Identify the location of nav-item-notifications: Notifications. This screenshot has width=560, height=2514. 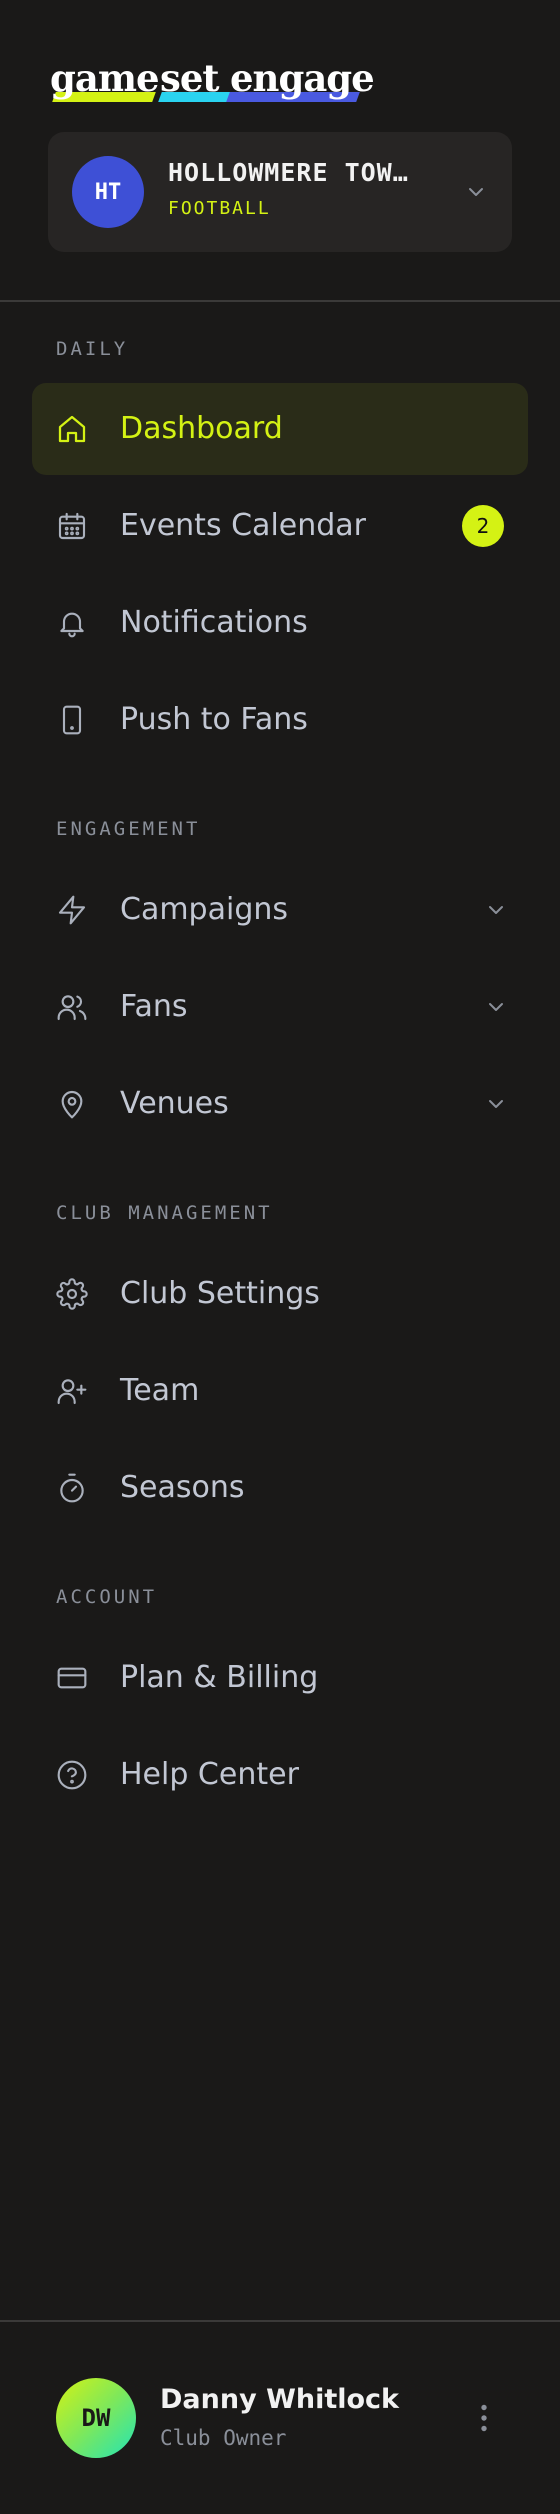
(280, 623).